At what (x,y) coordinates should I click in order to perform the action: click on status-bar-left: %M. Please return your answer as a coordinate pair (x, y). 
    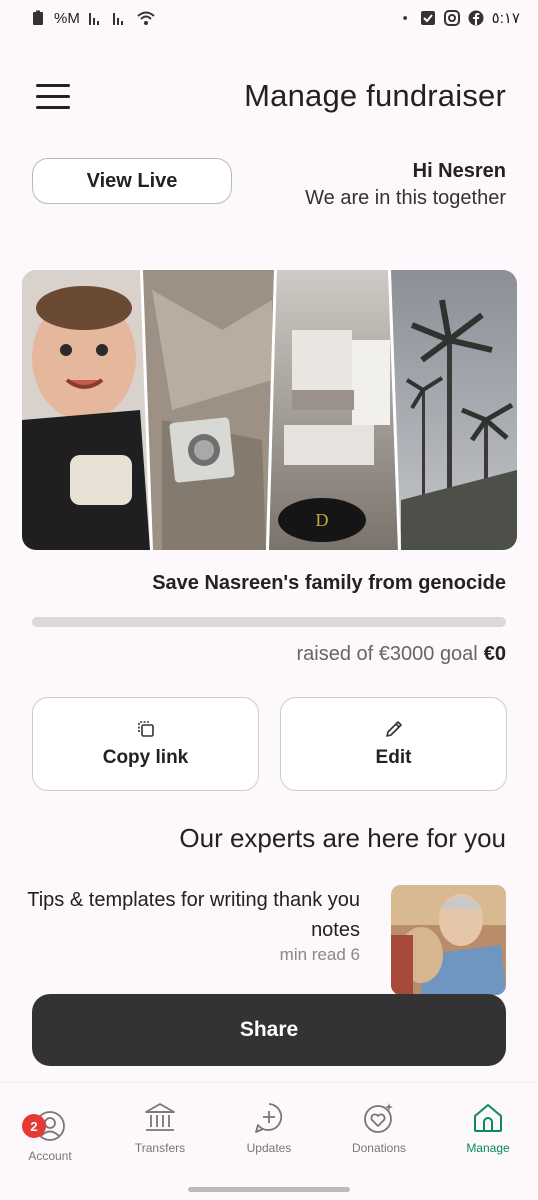
    Looking at the image, I should click on (93, 18).